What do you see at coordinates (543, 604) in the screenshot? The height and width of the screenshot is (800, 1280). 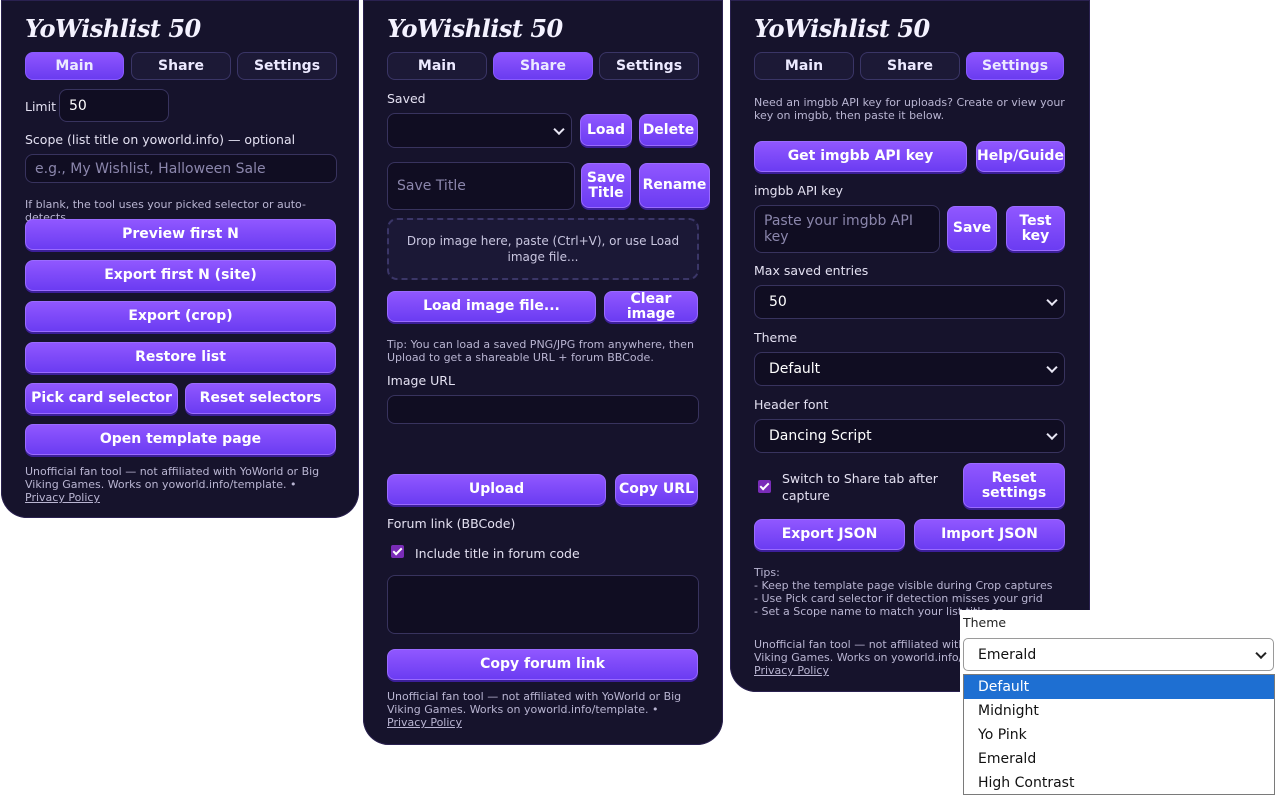 I see `forum-code-textarea` at bounding box center [543, 604].